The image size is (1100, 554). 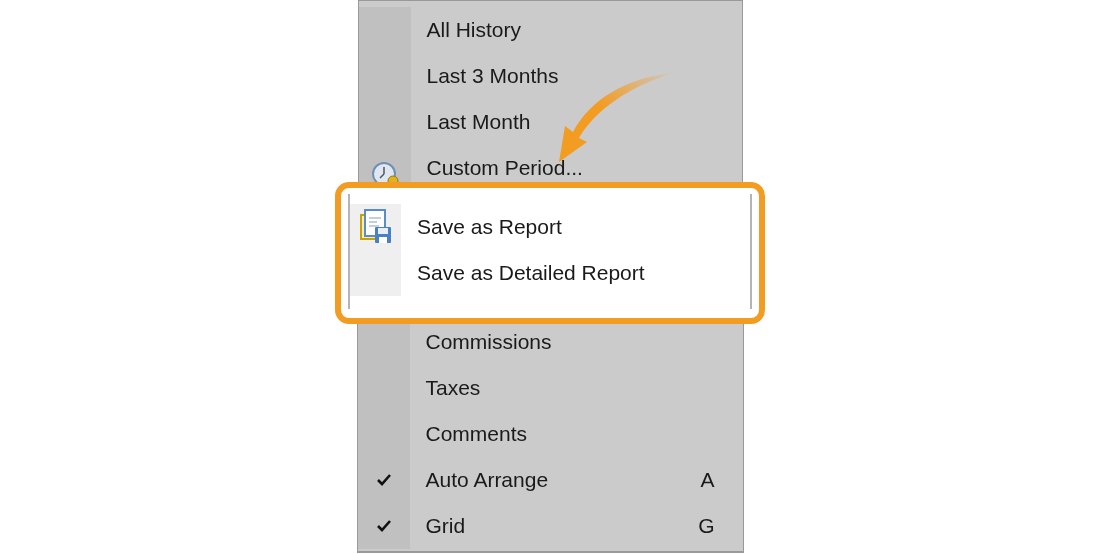 I want to click on menu-item: Last Month, so click(x=550, y=122).